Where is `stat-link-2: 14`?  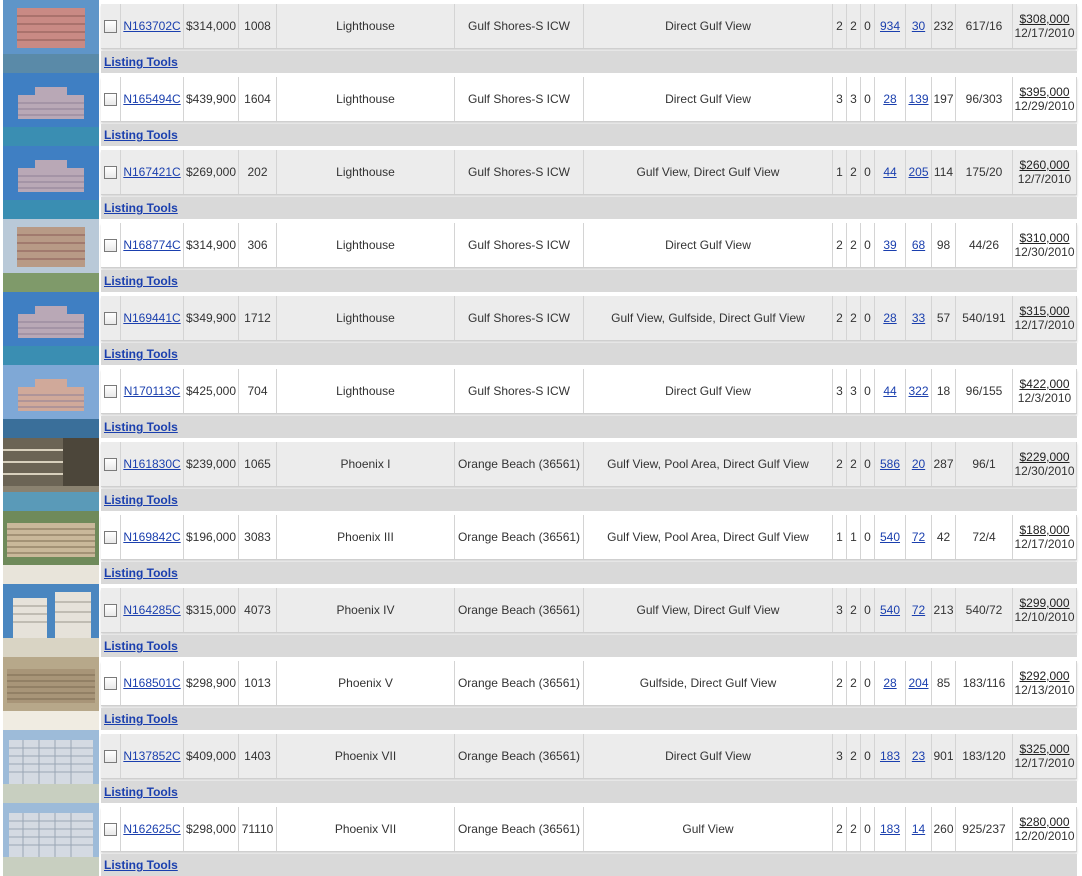 stat-link-2: 14 is located at coordinates (918, 829).